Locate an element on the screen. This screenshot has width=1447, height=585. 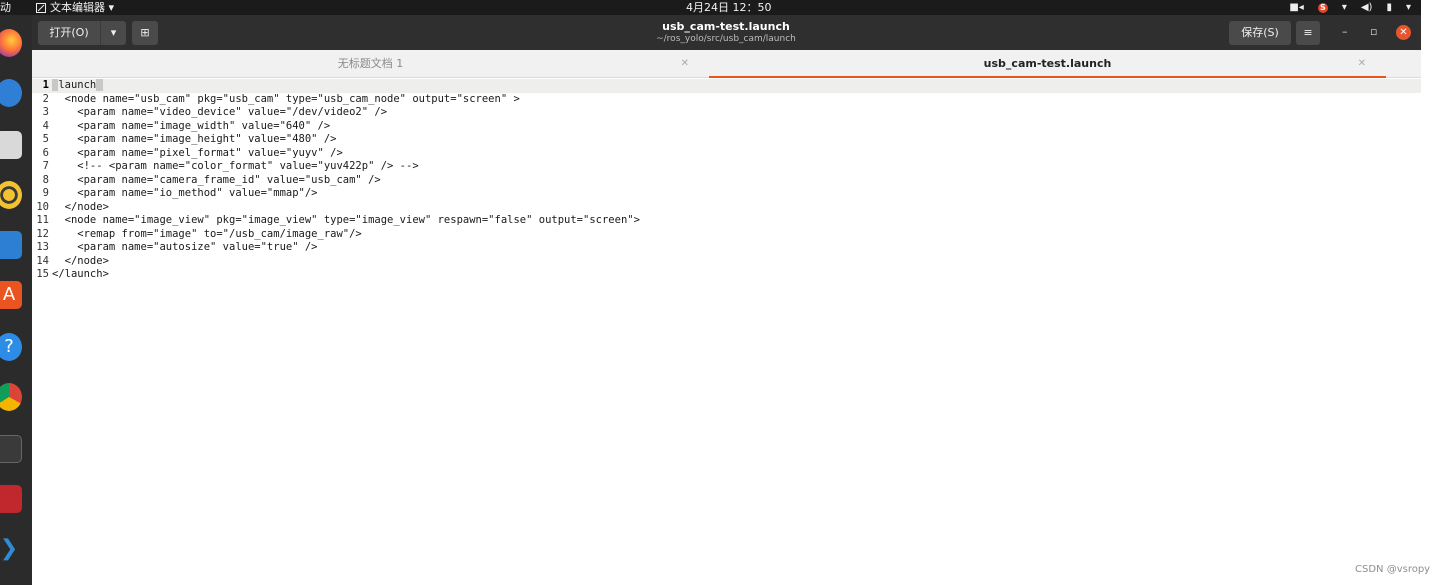
hamburger-menu-button: ≡ is located at coordinates (1308, 33).